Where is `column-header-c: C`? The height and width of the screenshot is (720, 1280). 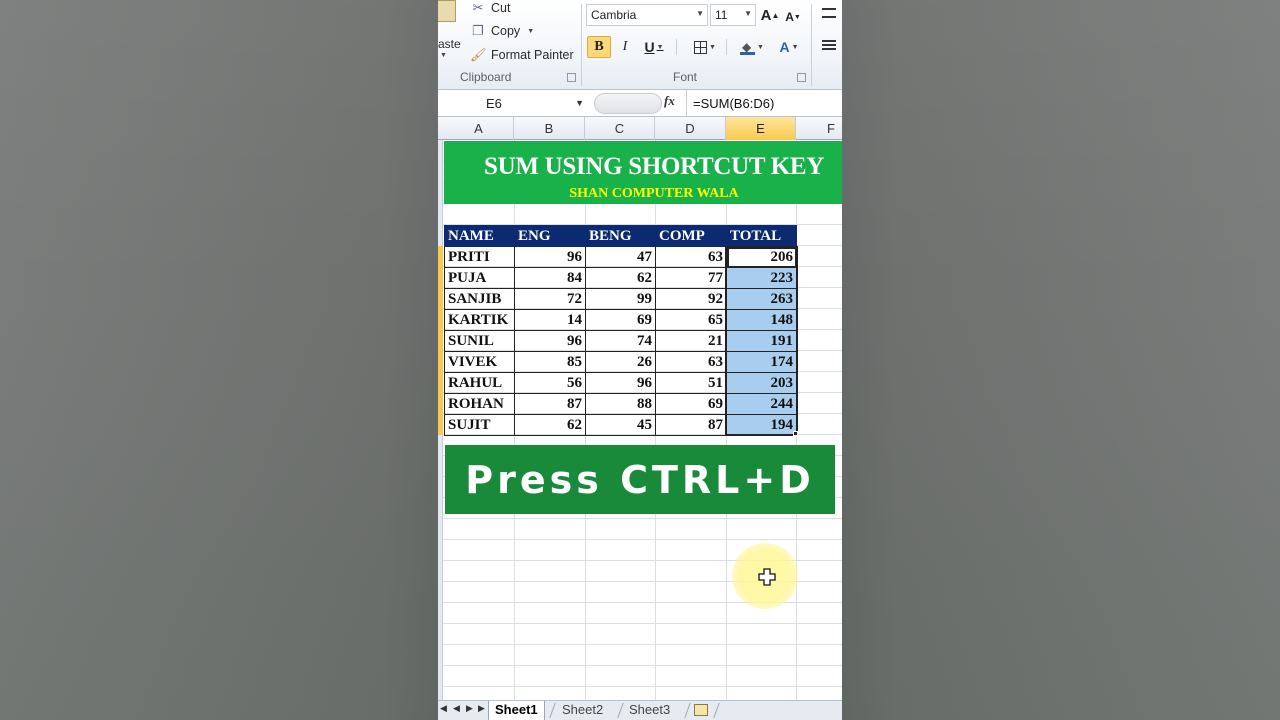
column-header-c: C is located at coordinates (620, 128).